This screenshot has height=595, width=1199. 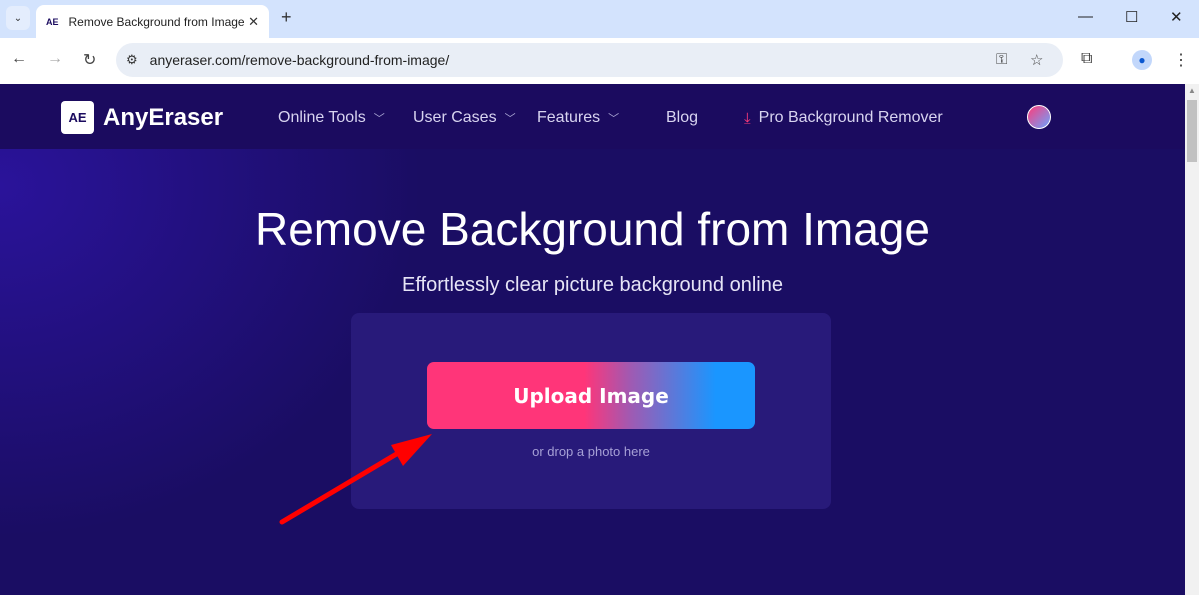 I want to click on upload-dropzone: Upload Image or drop a photo here, so click(x=591, y=411).